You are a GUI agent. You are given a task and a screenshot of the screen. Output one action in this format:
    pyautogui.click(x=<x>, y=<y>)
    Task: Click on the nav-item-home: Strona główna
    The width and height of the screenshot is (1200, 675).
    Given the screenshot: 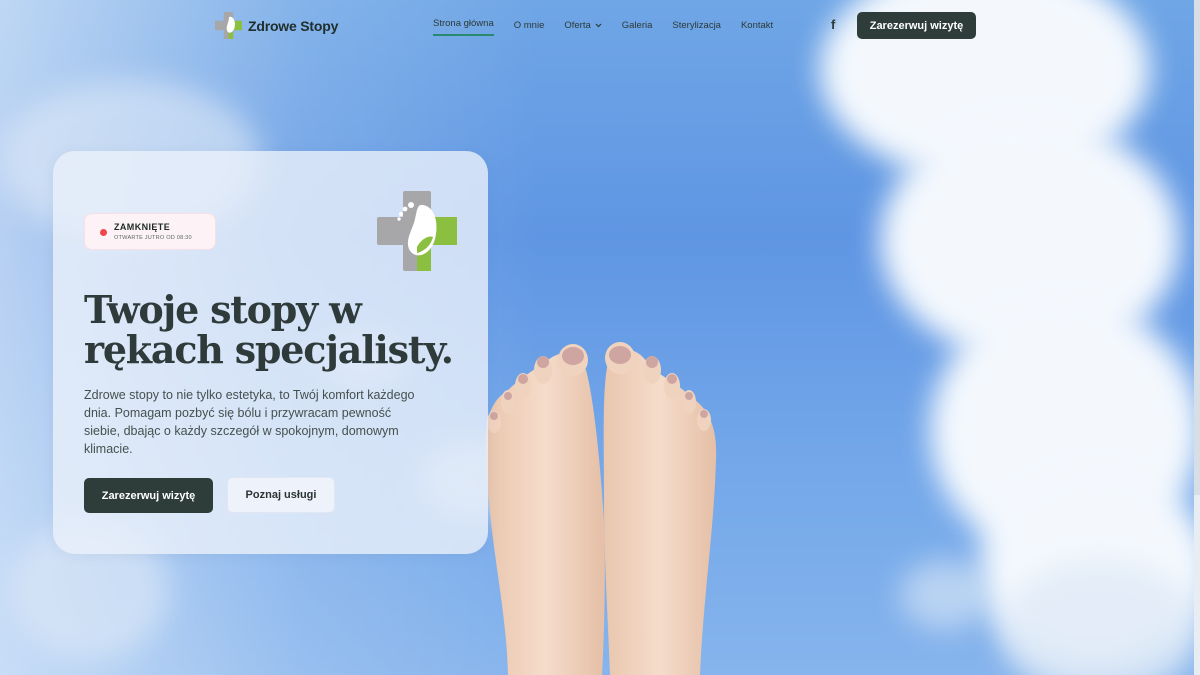 What is the action you would take?
    pyautogui.click(x=463, y=27)
    